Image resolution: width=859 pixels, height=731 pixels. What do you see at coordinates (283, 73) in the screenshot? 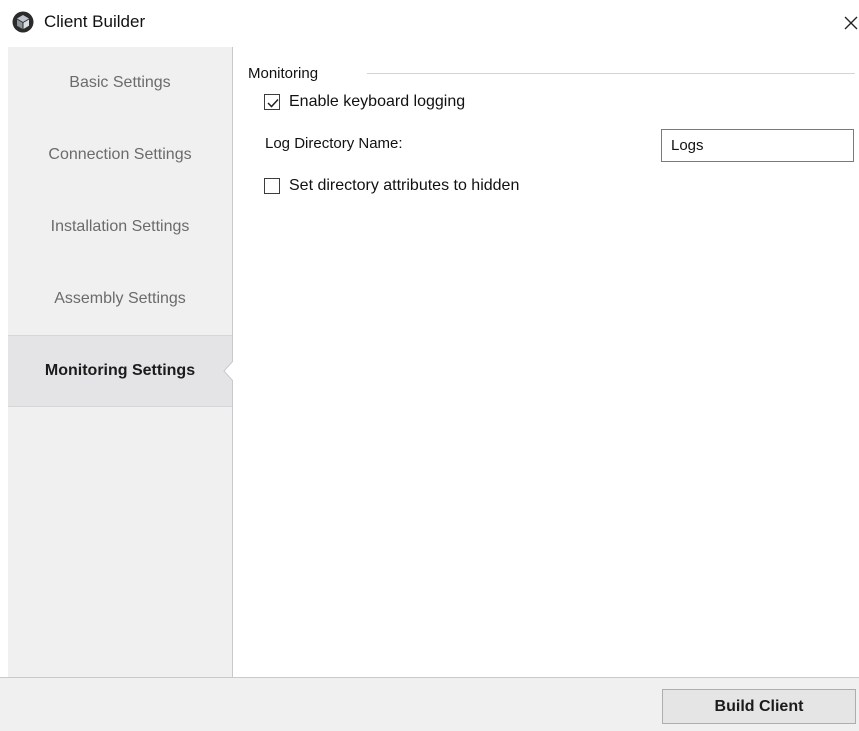
I see `group-title: Monitoring` at bounding box center [283, 73].